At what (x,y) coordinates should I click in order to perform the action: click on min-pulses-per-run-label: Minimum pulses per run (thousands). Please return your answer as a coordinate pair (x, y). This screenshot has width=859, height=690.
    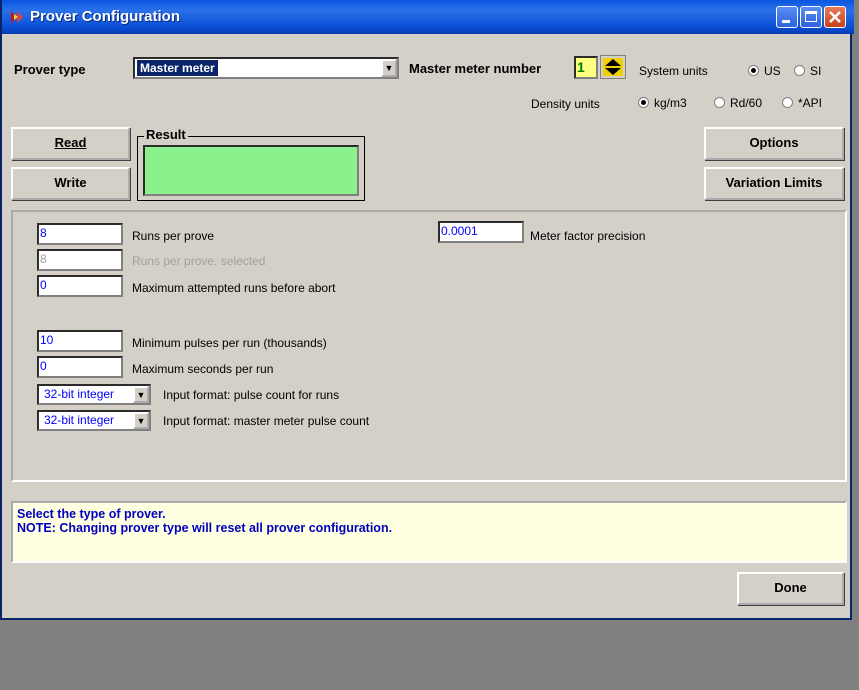
    Looking at the image, I should click on (229, 343).